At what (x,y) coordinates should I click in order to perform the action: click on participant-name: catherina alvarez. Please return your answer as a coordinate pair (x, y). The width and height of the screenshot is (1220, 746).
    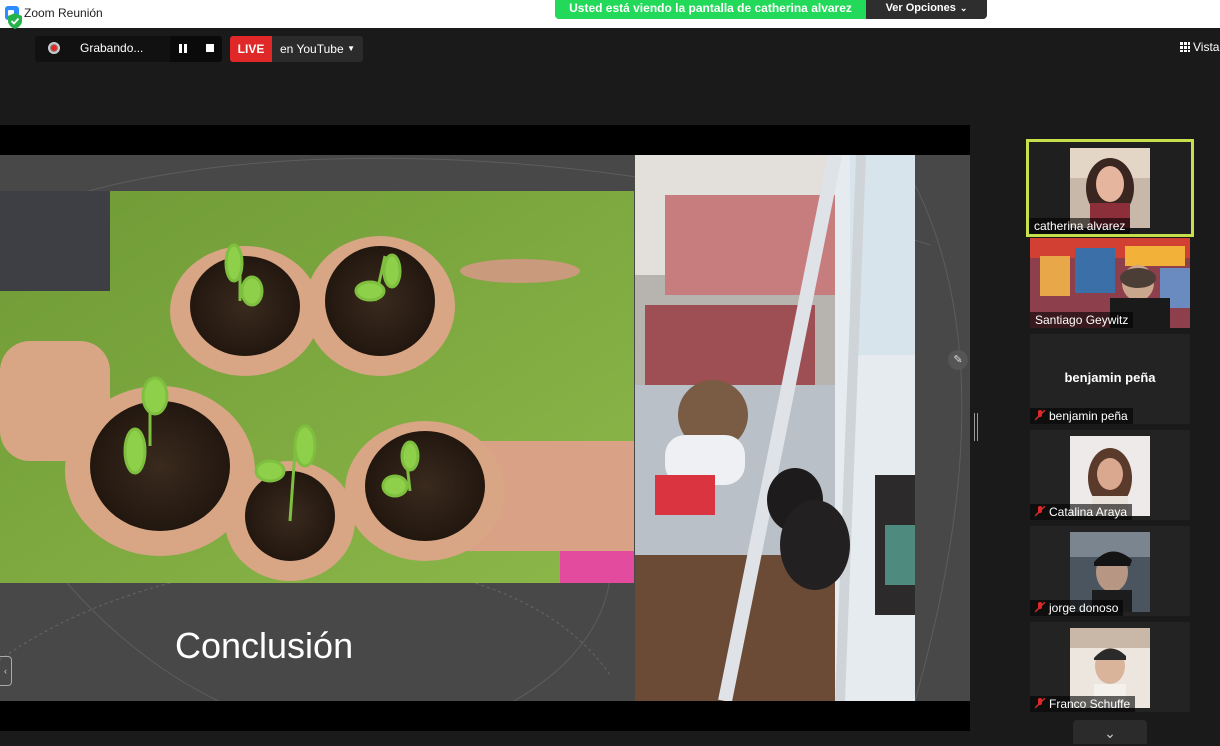
    Looking at the image, I should click on (1080, 226).